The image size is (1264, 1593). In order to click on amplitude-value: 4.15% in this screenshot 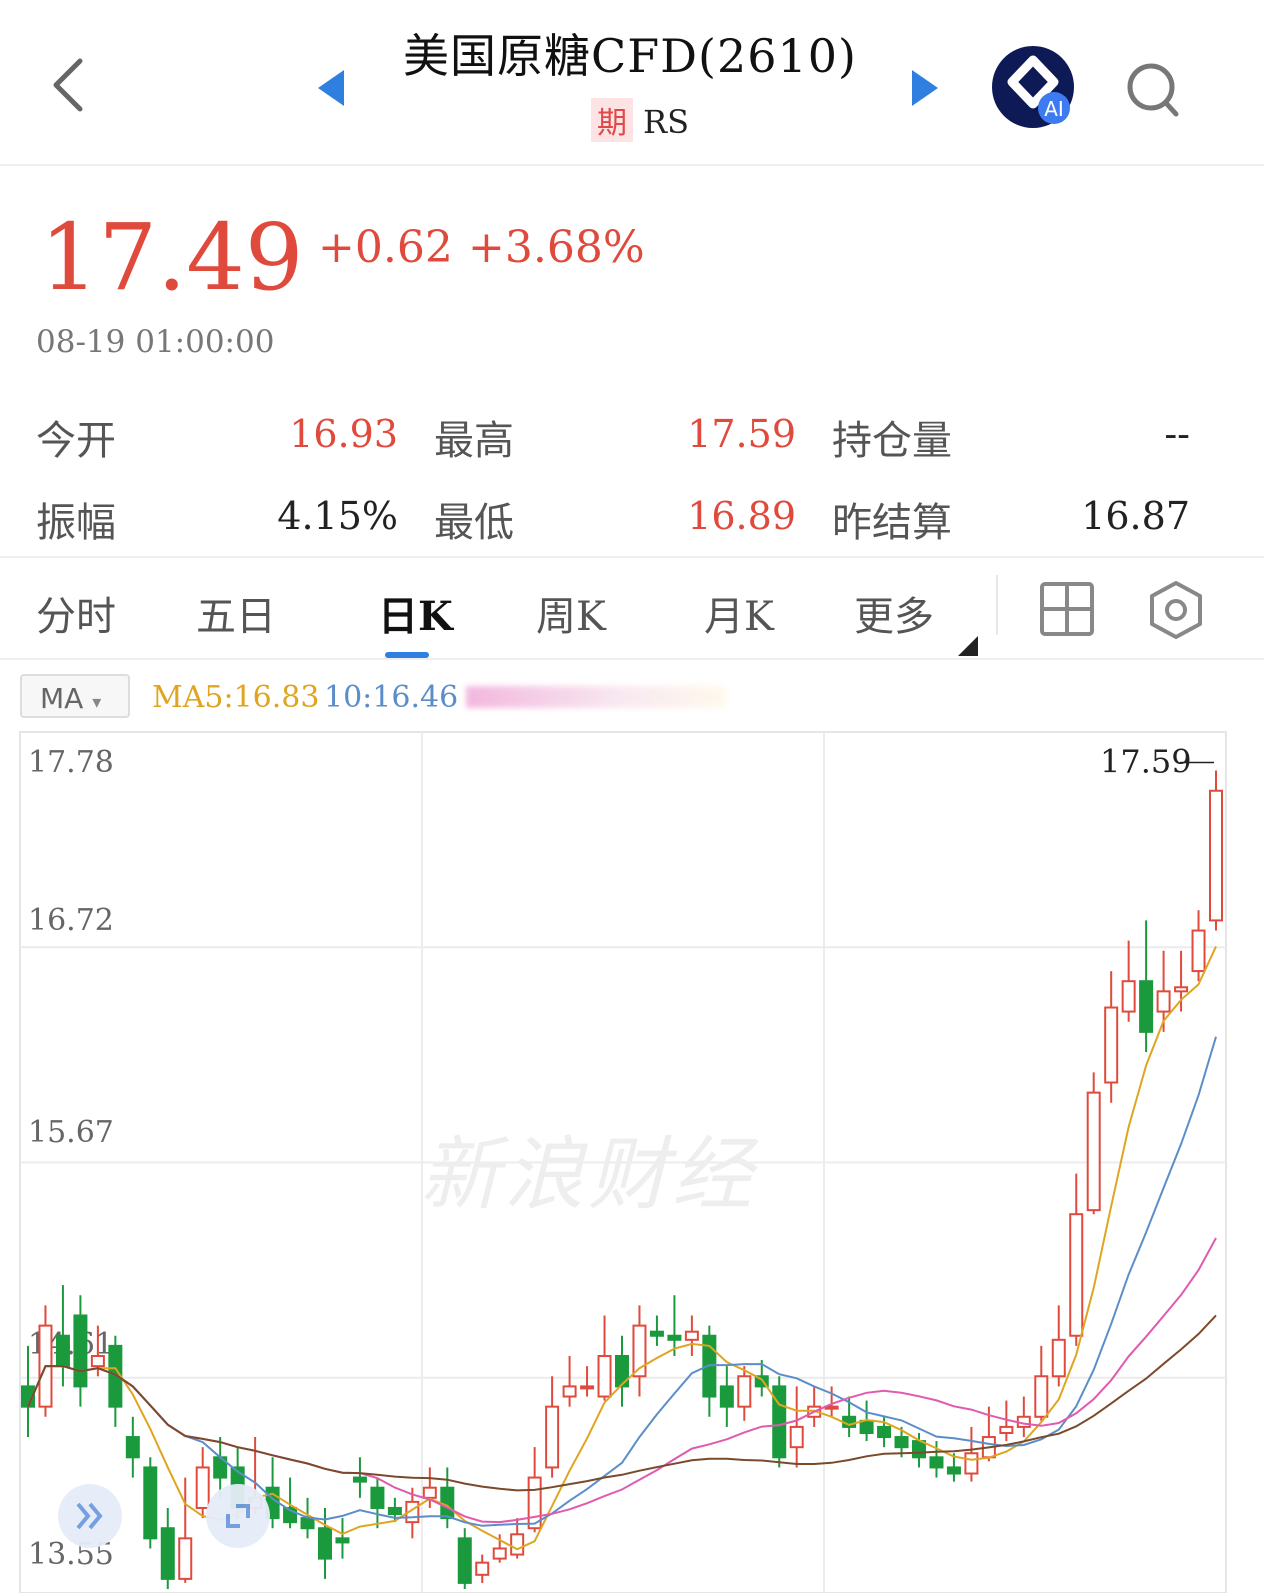, I will do `click(337, 516)`.